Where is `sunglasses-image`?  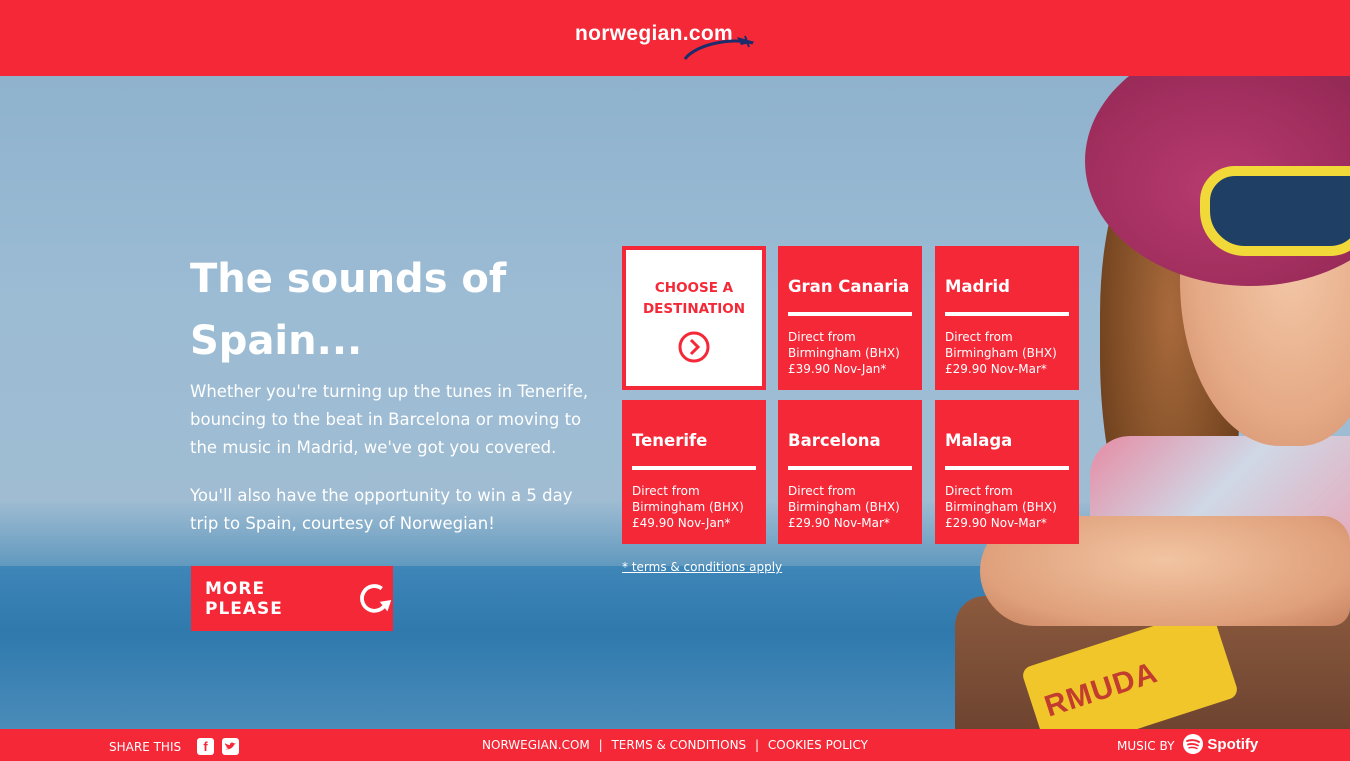
sunglasses-image is located at coordinates (1275, 211).